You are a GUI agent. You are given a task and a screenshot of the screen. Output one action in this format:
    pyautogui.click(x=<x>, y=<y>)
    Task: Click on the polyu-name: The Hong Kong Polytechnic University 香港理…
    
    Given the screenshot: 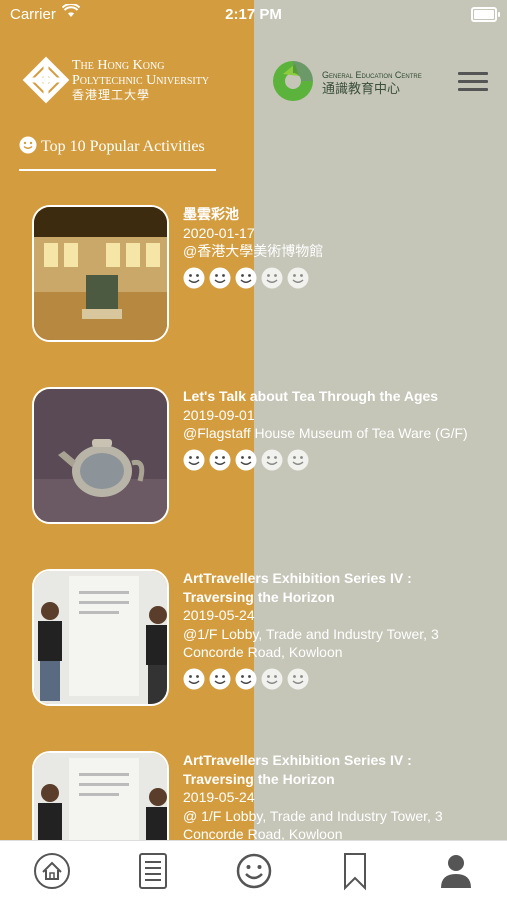 What is the action you would take?
    pyautogui.click(x=140, y=80)
    